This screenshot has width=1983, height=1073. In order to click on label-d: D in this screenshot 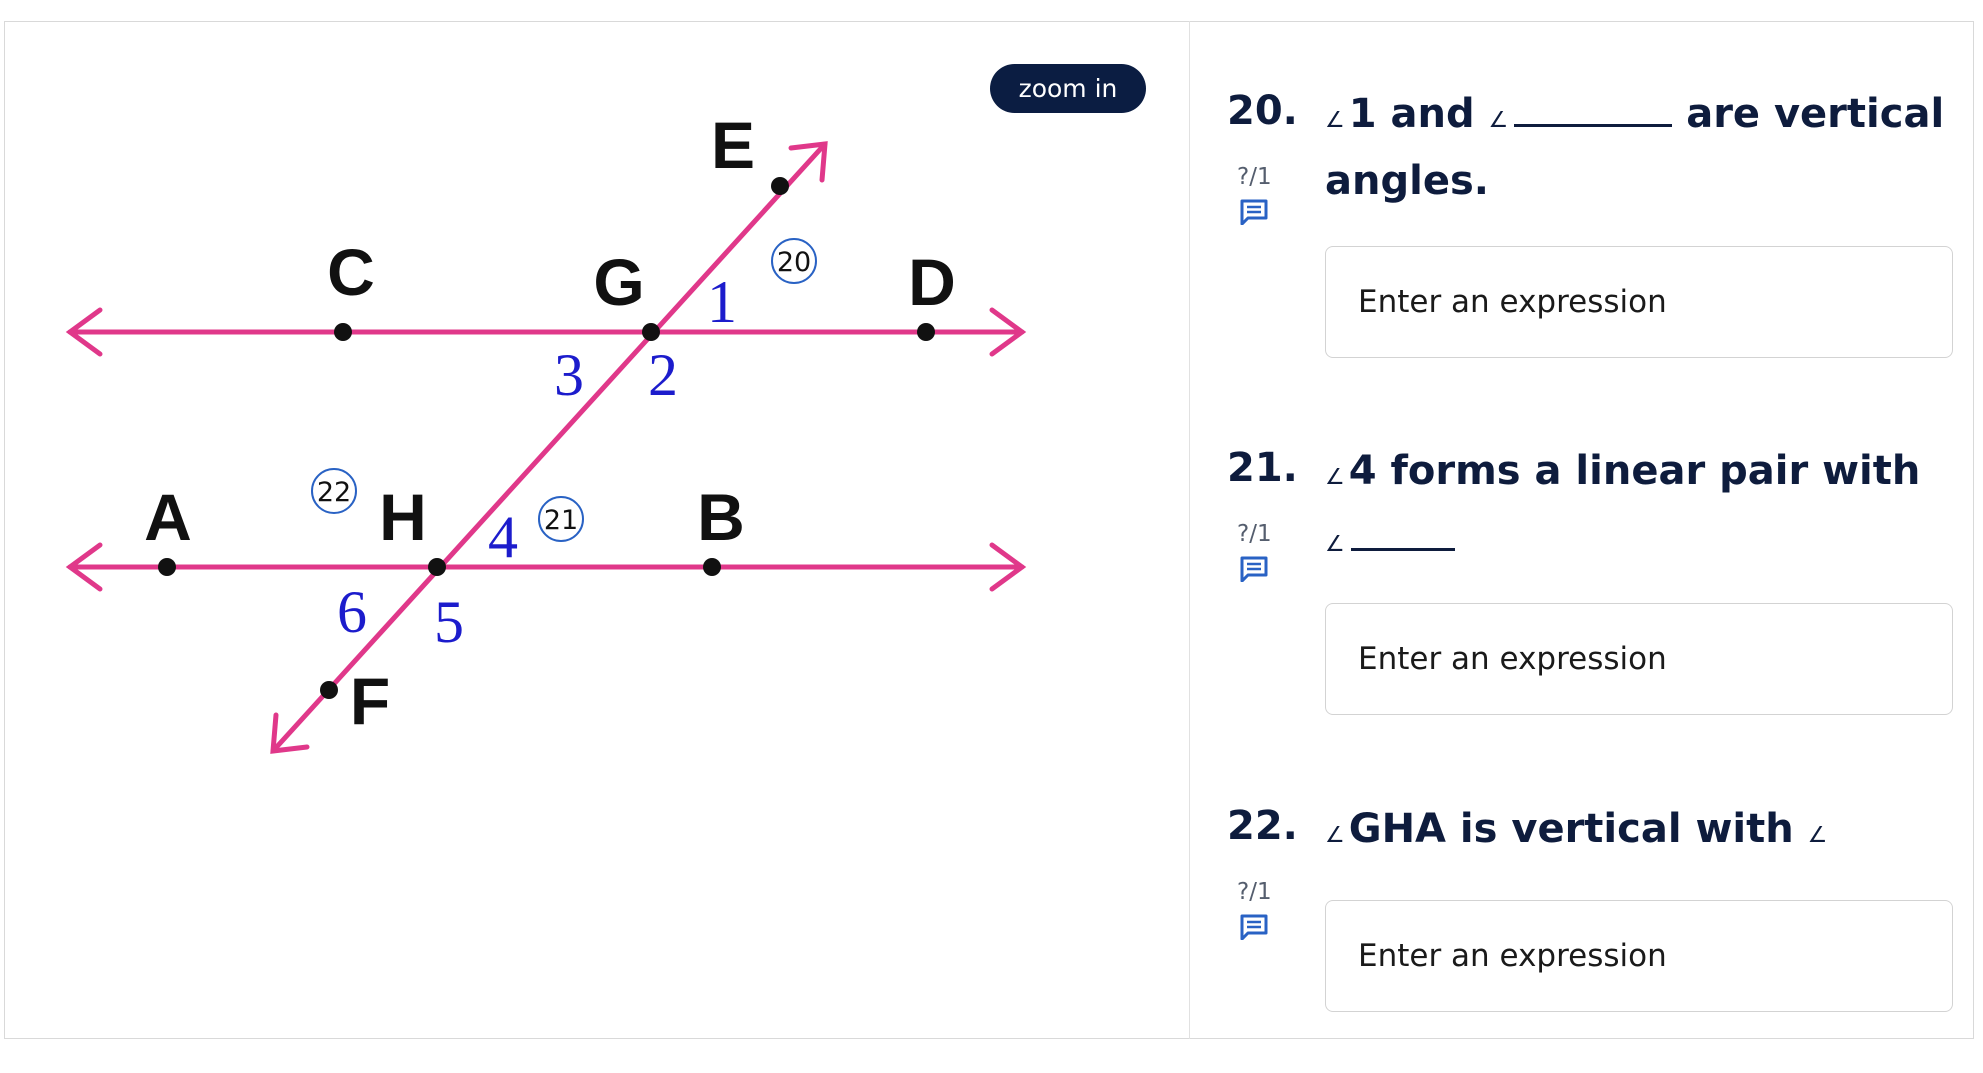, I will do `click(932, 282)`.